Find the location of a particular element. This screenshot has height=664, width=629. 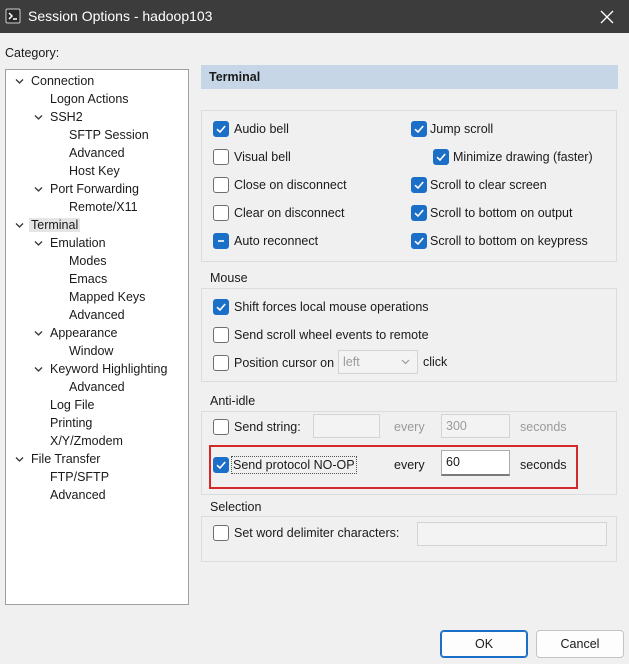

seconds-label: seconds is located at coordinates (543, 427).